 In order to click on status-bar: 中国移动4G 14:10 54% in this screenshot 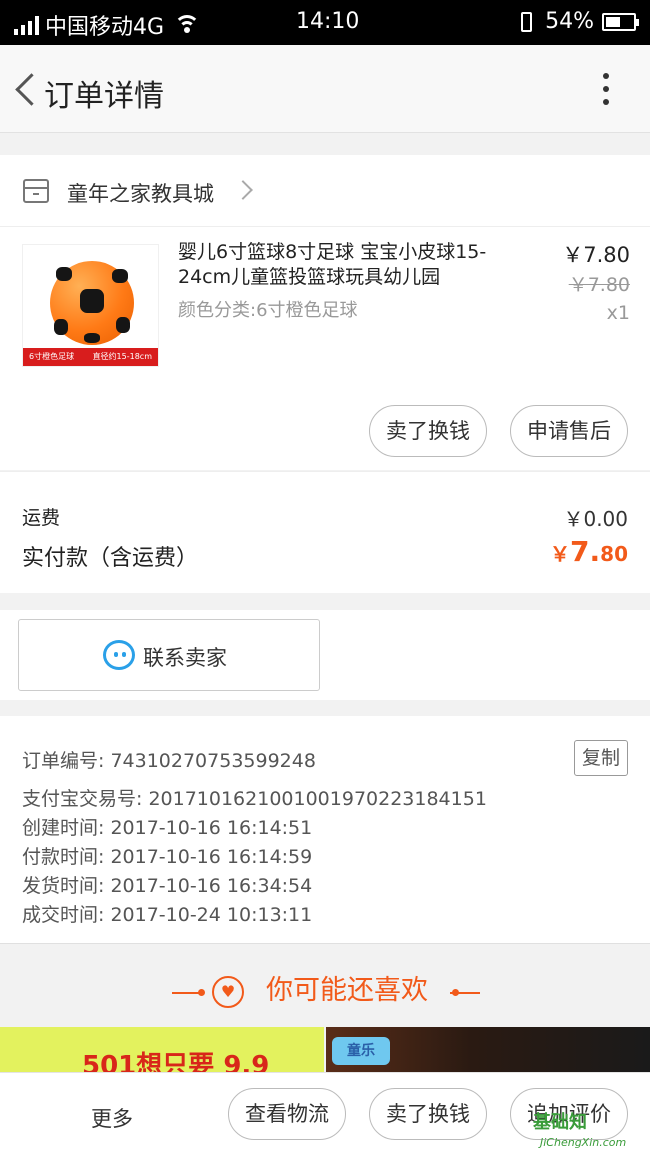, I will do `click(325, 22)`.